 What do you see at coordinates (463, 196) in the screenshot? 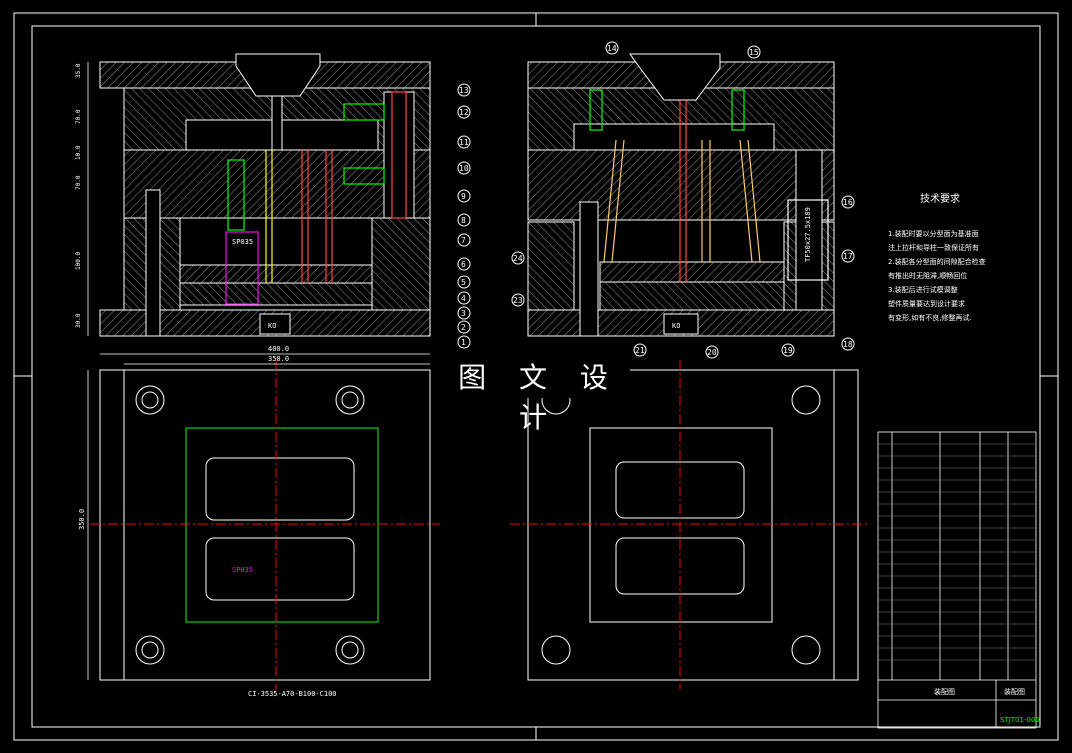
I see `balloon-9: 9` at bounding box center [463, 196].